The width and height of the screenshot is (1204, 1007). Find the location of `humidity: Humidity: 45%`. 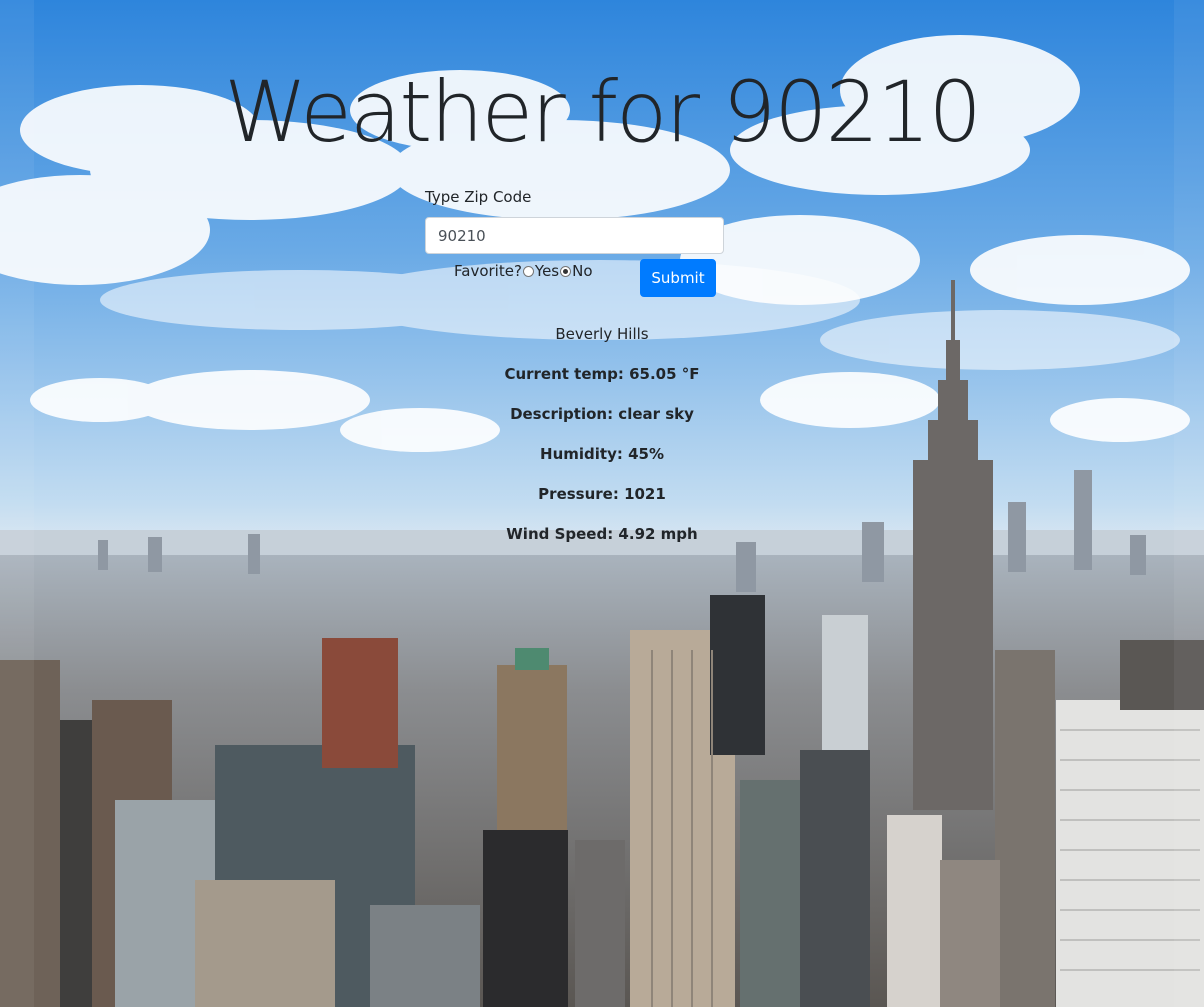

humidity: Humidity: 45% is located at coordinates (602, 454).